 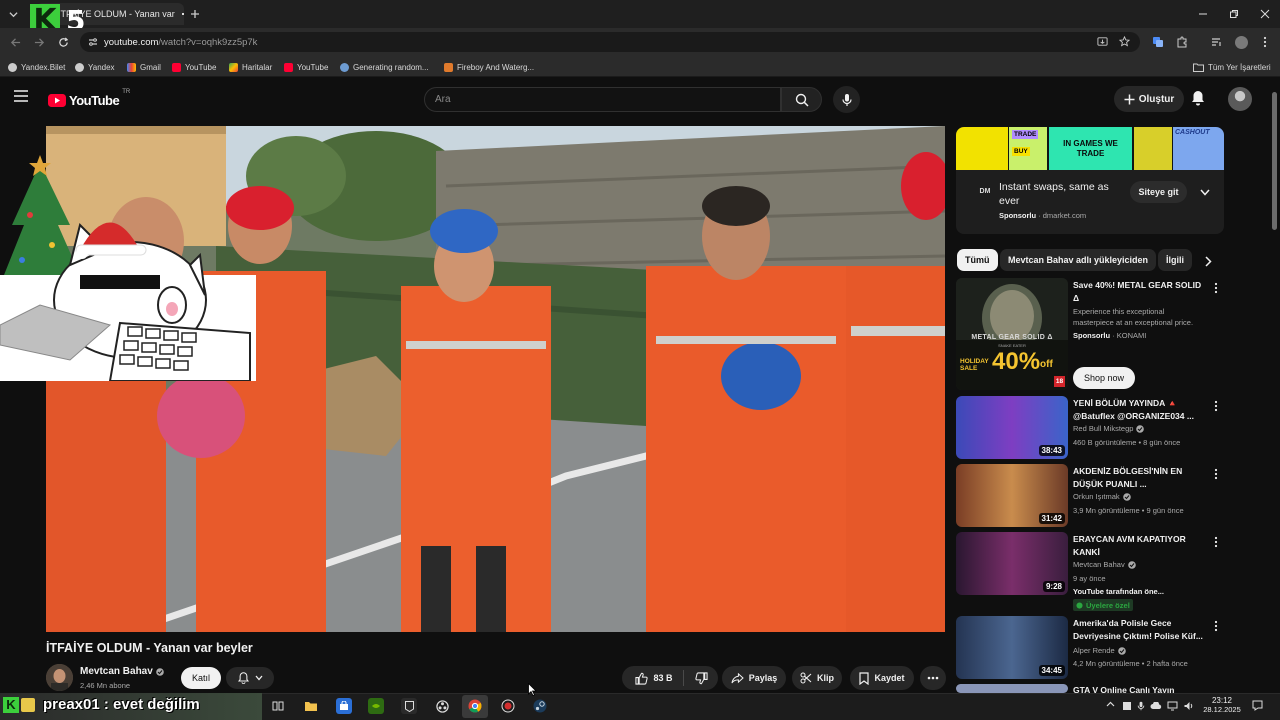 What do you see at coordinates (15, 42) in the screenshot?
I see `back-button` at bounding box center [15, 42].